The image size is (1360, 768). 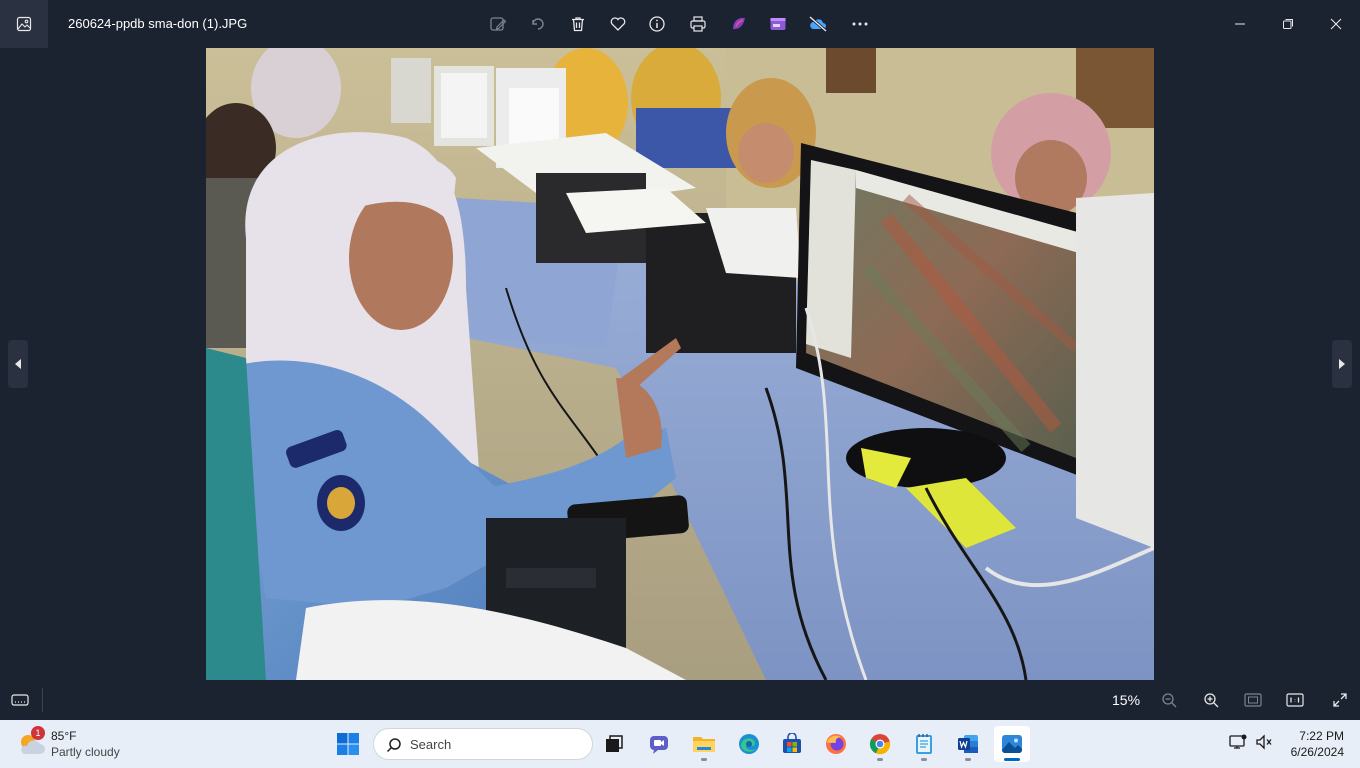 I want to click on store-icon, so click(x=792, y=743).